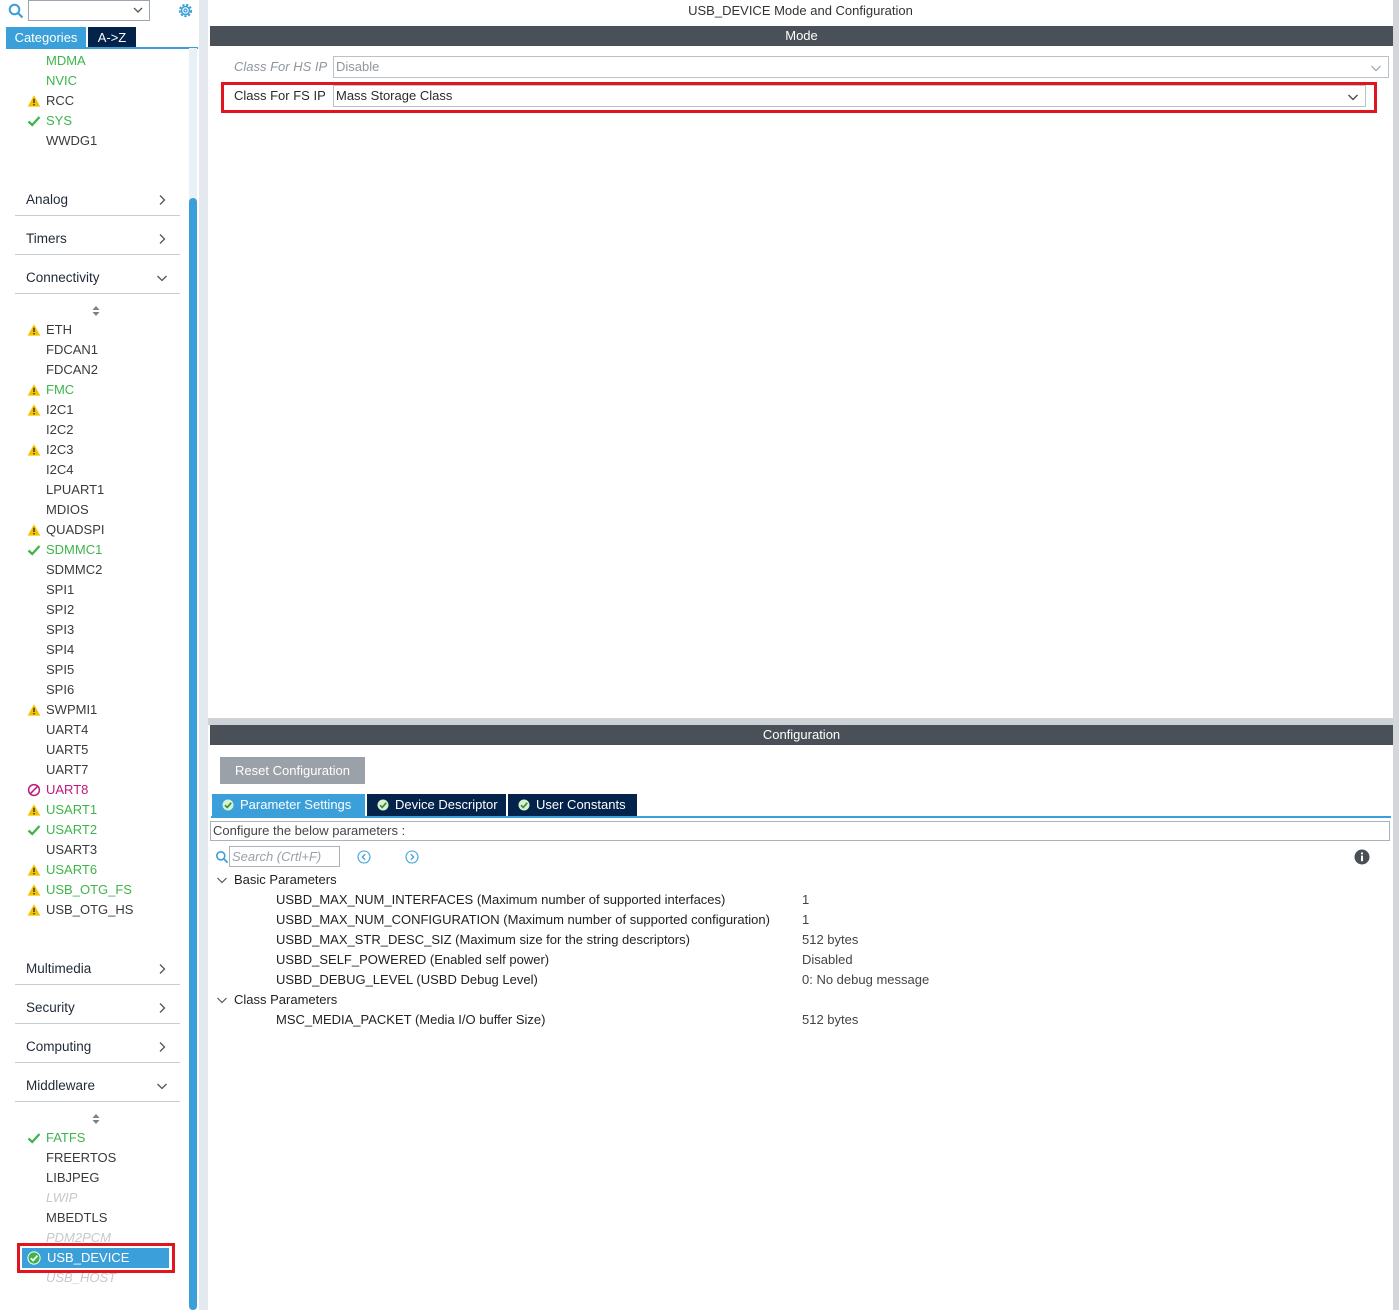 The height and width of the screenshot is (1310, 1399). Describe the element at coordinates (61, 81) in the screenshot. I see `sidebar-item-nvic: NVIC` at that location.